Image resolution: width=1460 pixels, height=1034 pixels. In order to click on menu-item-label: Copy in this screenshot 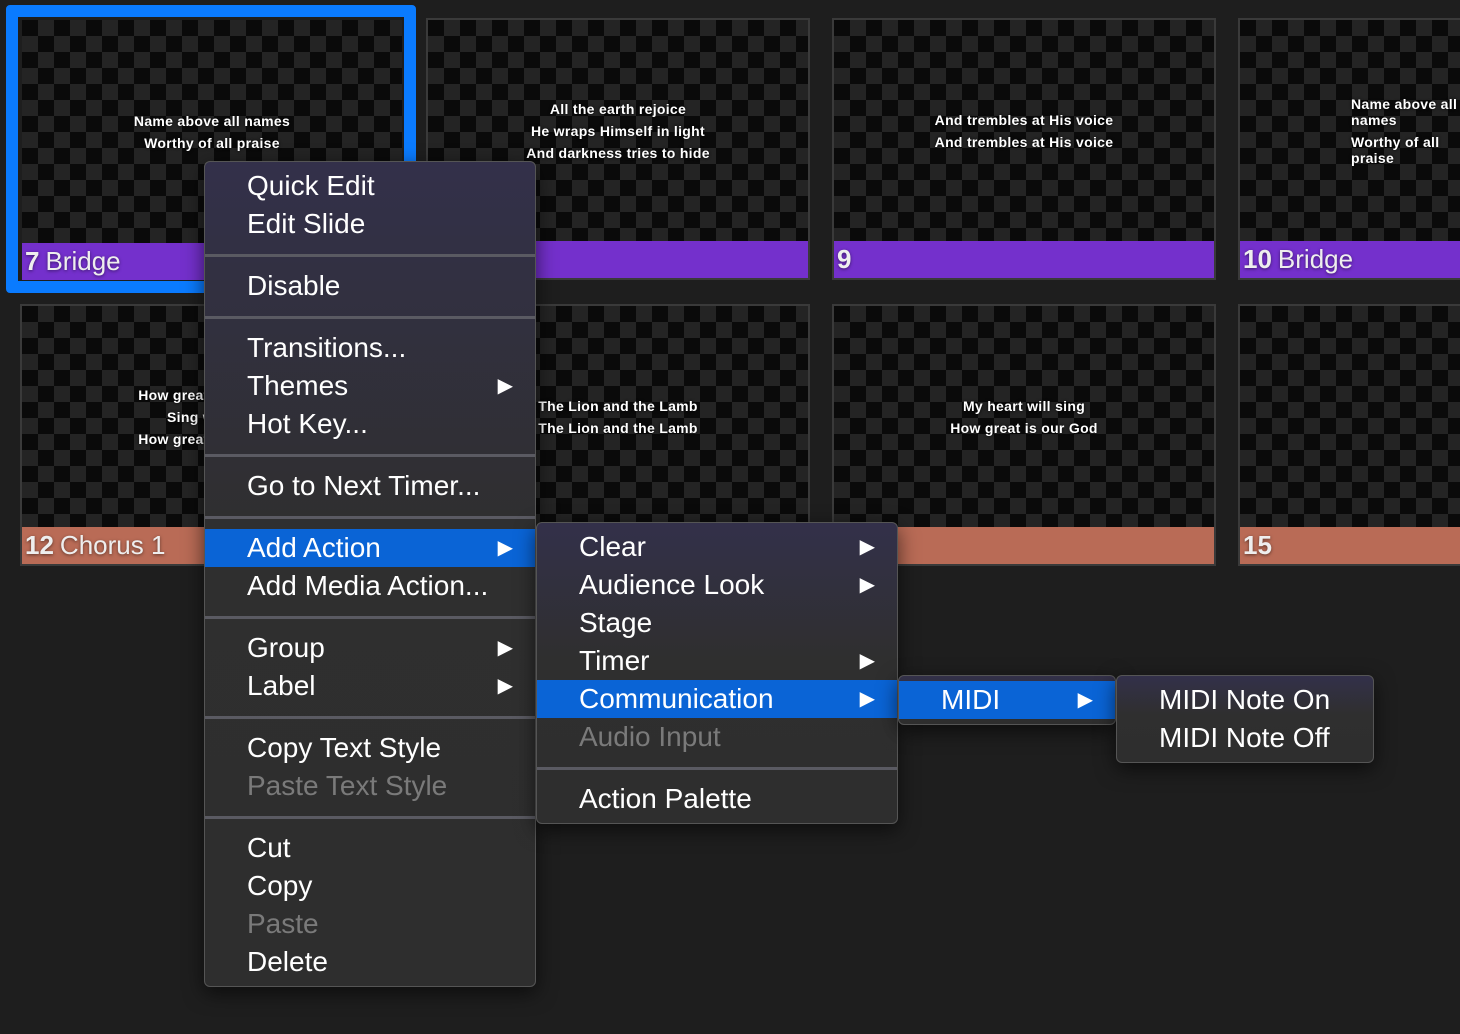, I will do `click(280, 885)`.